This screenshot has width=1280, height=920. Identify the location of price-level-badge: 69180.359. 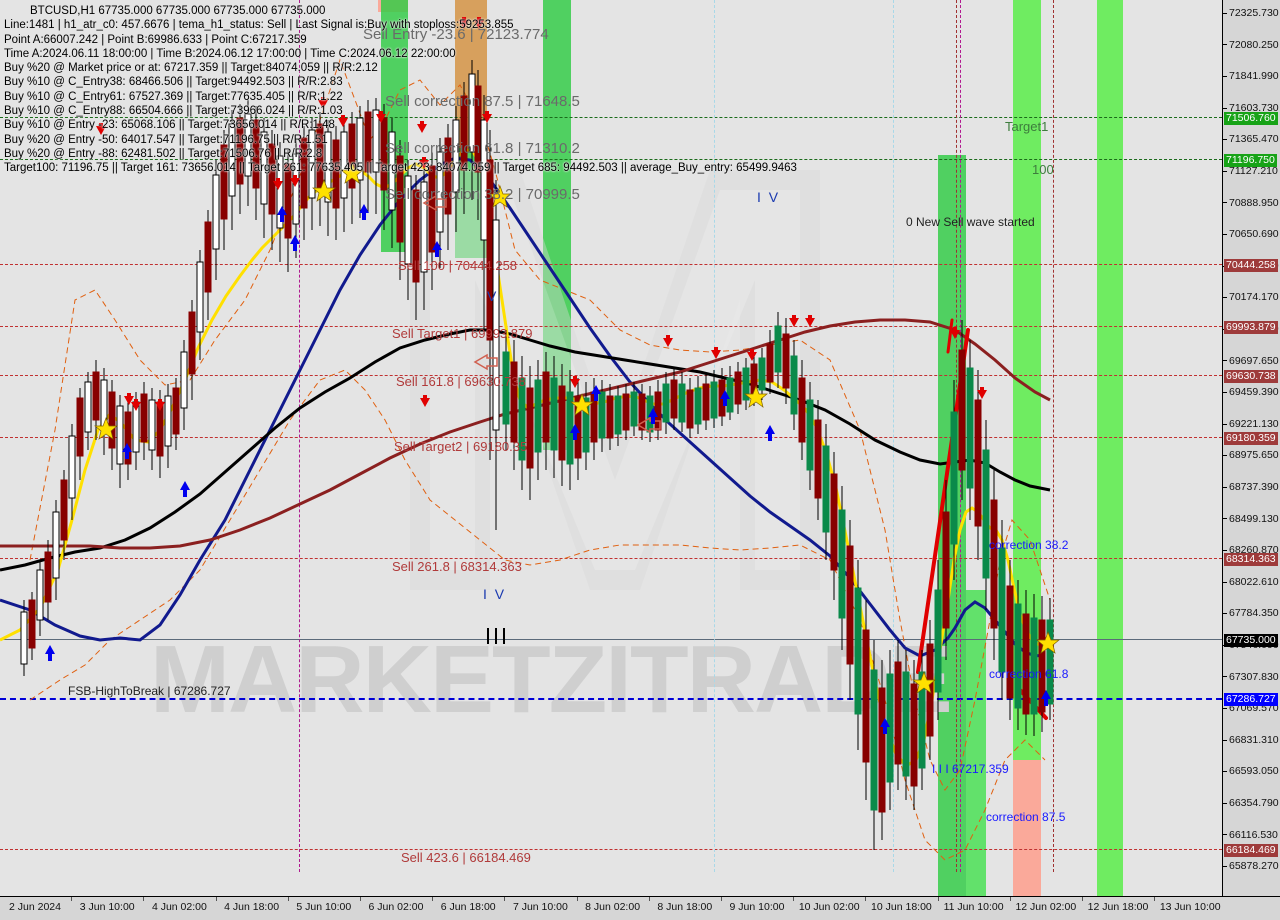
(1251, 438).